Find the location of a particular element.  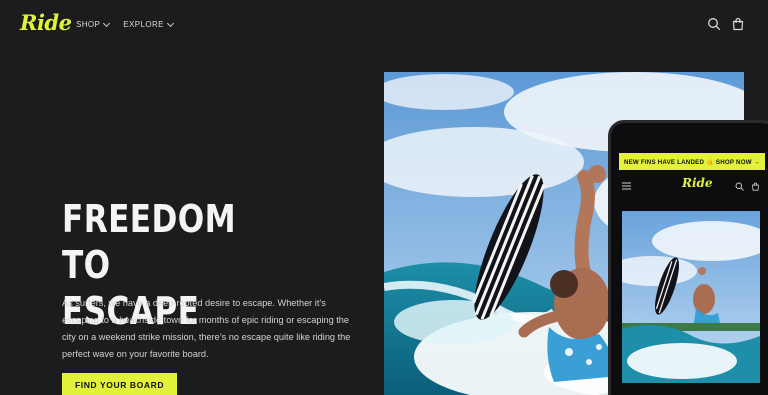

search-button is located at coordinates (714, 24).